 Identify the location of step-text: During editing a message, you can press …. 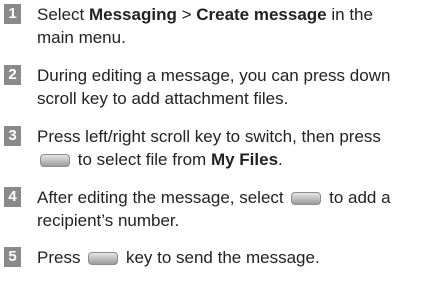
(232, 87).